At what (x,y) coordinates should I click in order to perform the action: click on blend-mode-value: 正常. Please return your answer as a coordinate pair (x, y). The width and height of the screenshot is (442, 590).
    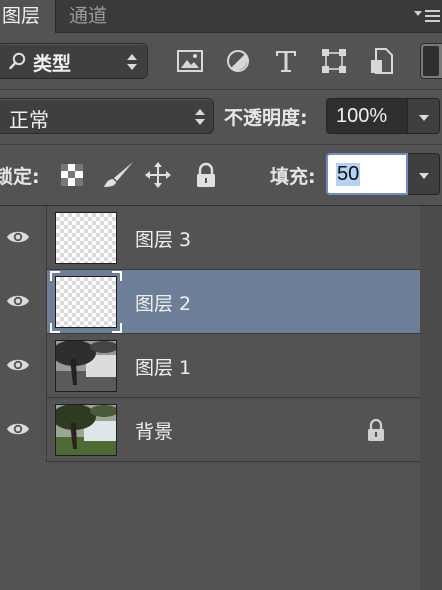
    Looking at the image, I should click on (29, 120).